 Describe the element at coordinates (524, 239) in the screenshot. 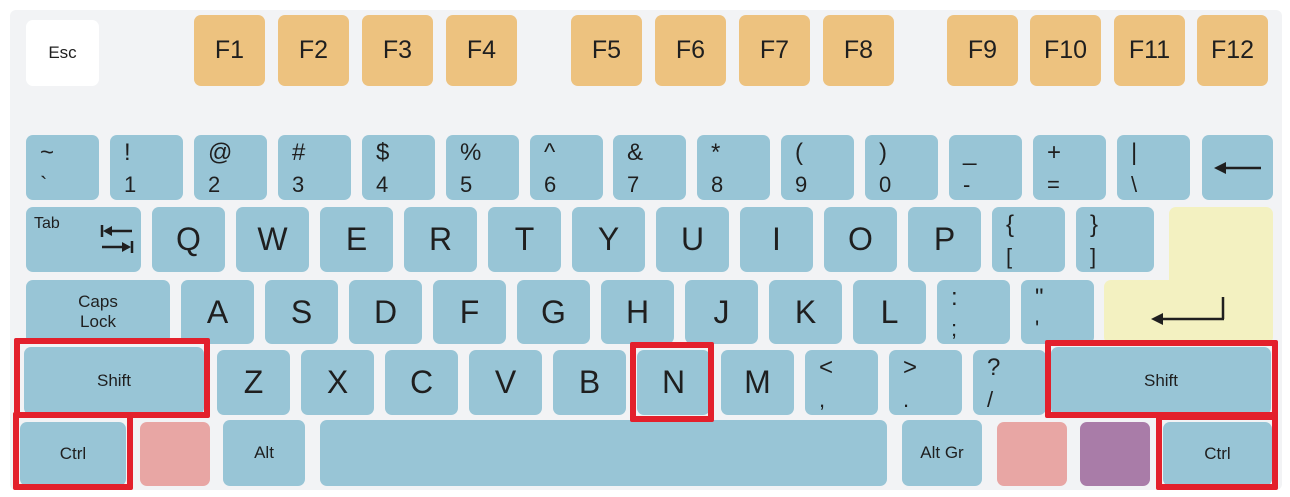

I see `key-t: T` at that location.